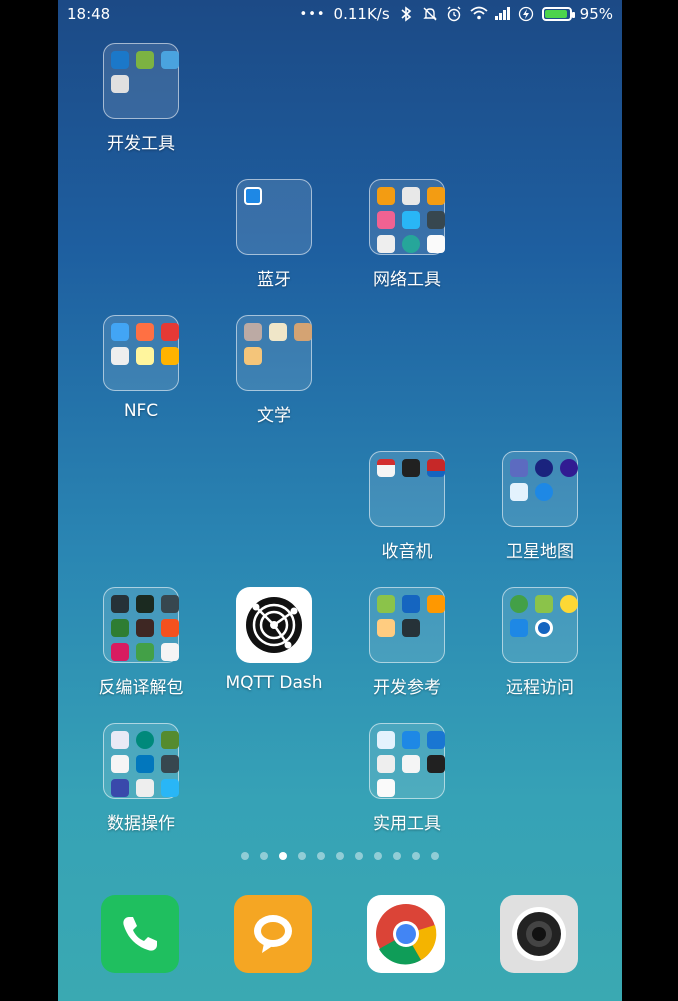  I want to click on app-label: MQTT Dash, so click(274, 683).